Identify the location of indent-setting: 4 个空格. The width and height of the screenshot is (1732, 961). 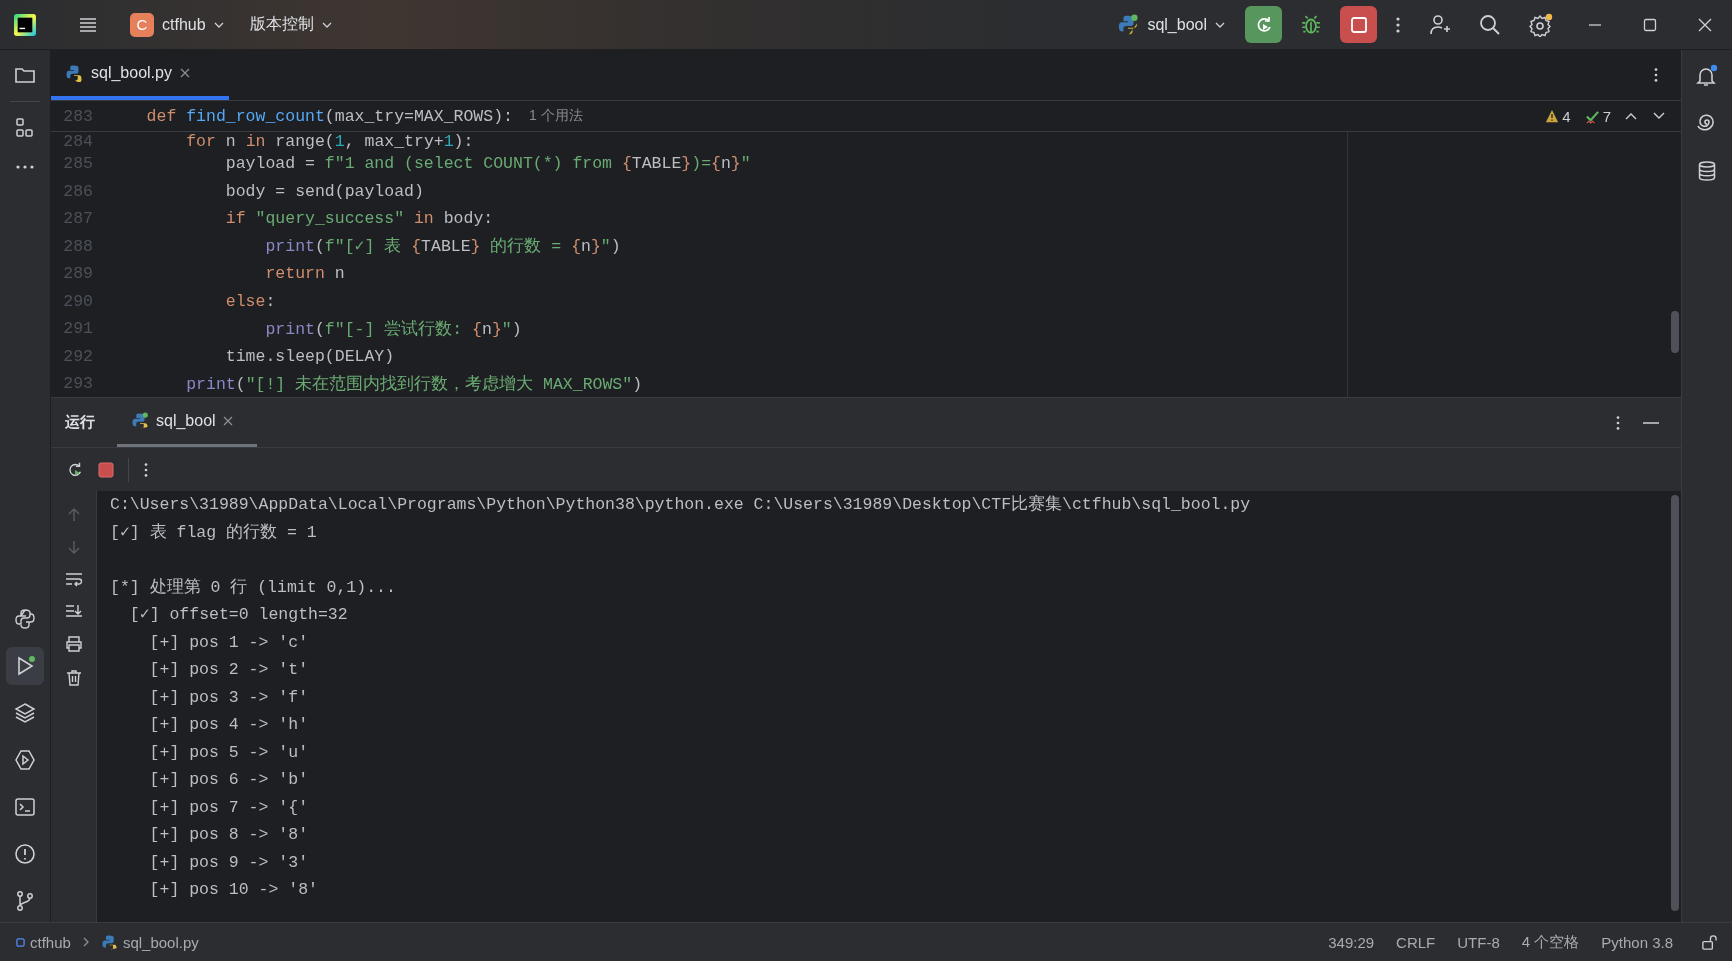
(1550, 942).